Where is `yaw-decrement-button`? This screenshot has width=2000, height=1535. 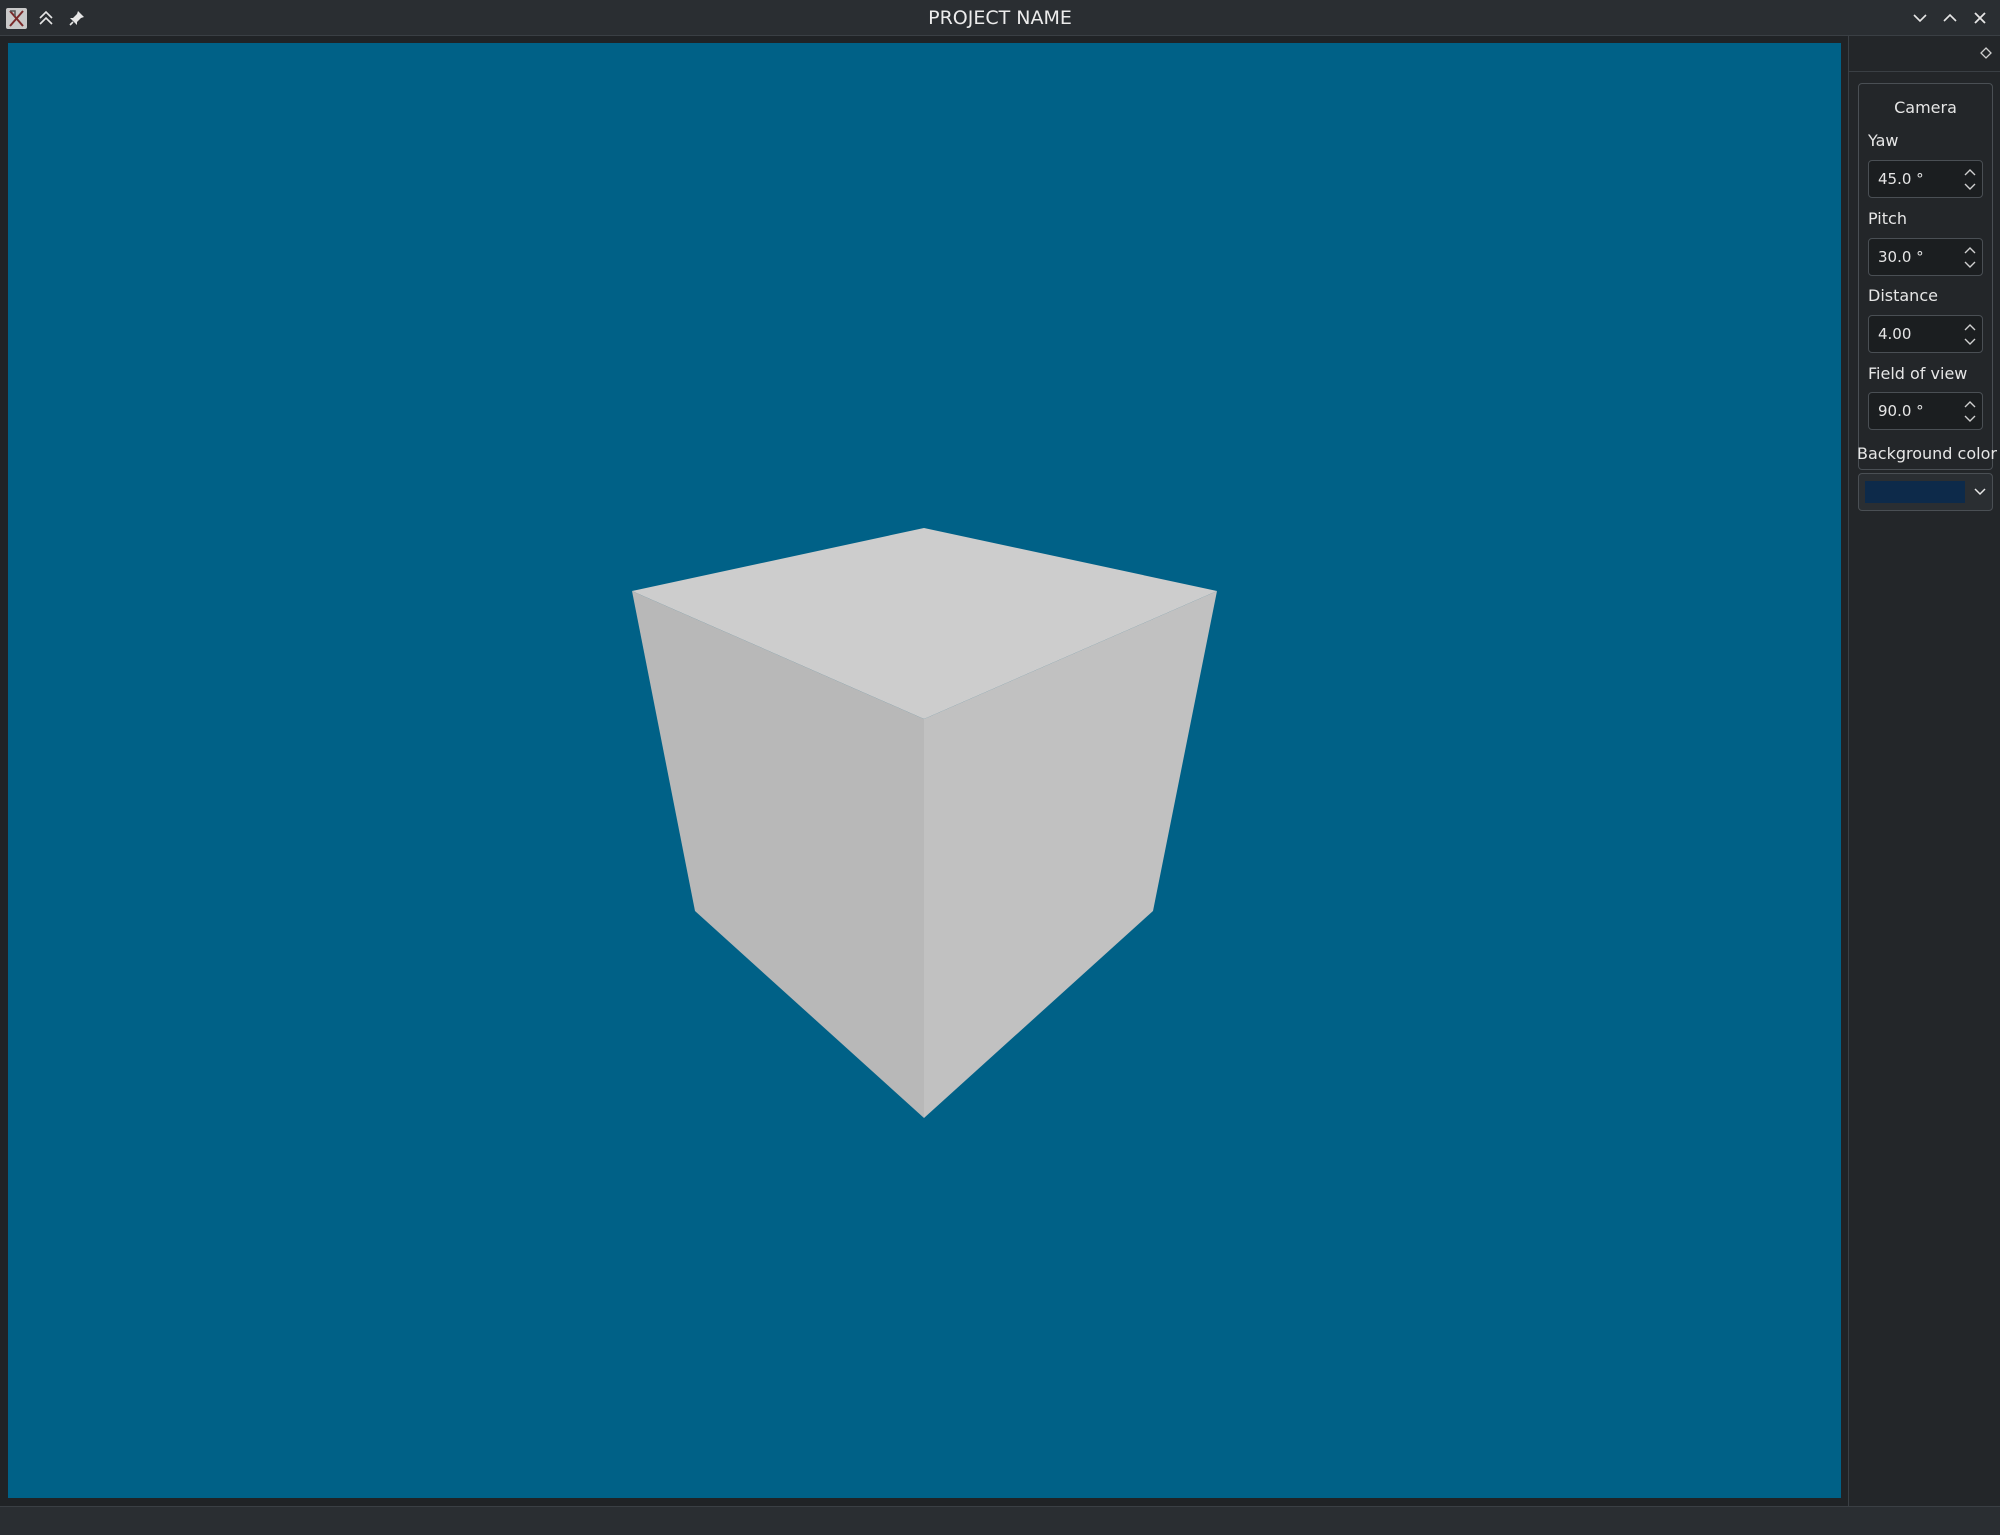
yaw-decrement-button is located at coordinates (1970, 186).